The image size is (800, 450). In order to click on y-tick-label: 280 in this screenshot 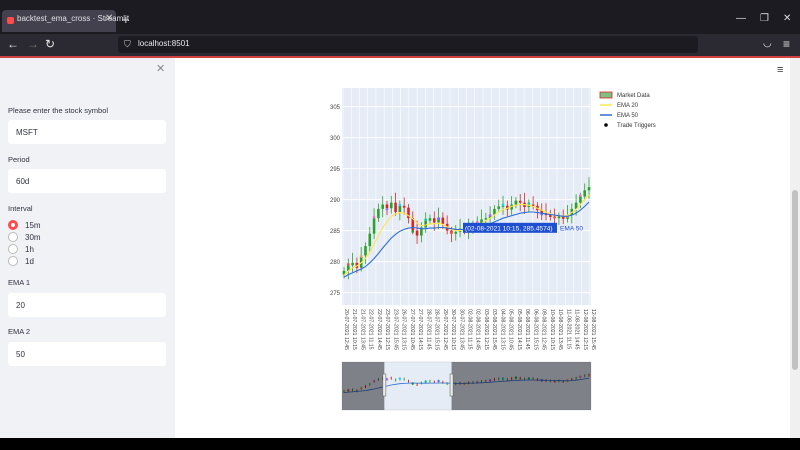, I will do `click(335, 263)`.